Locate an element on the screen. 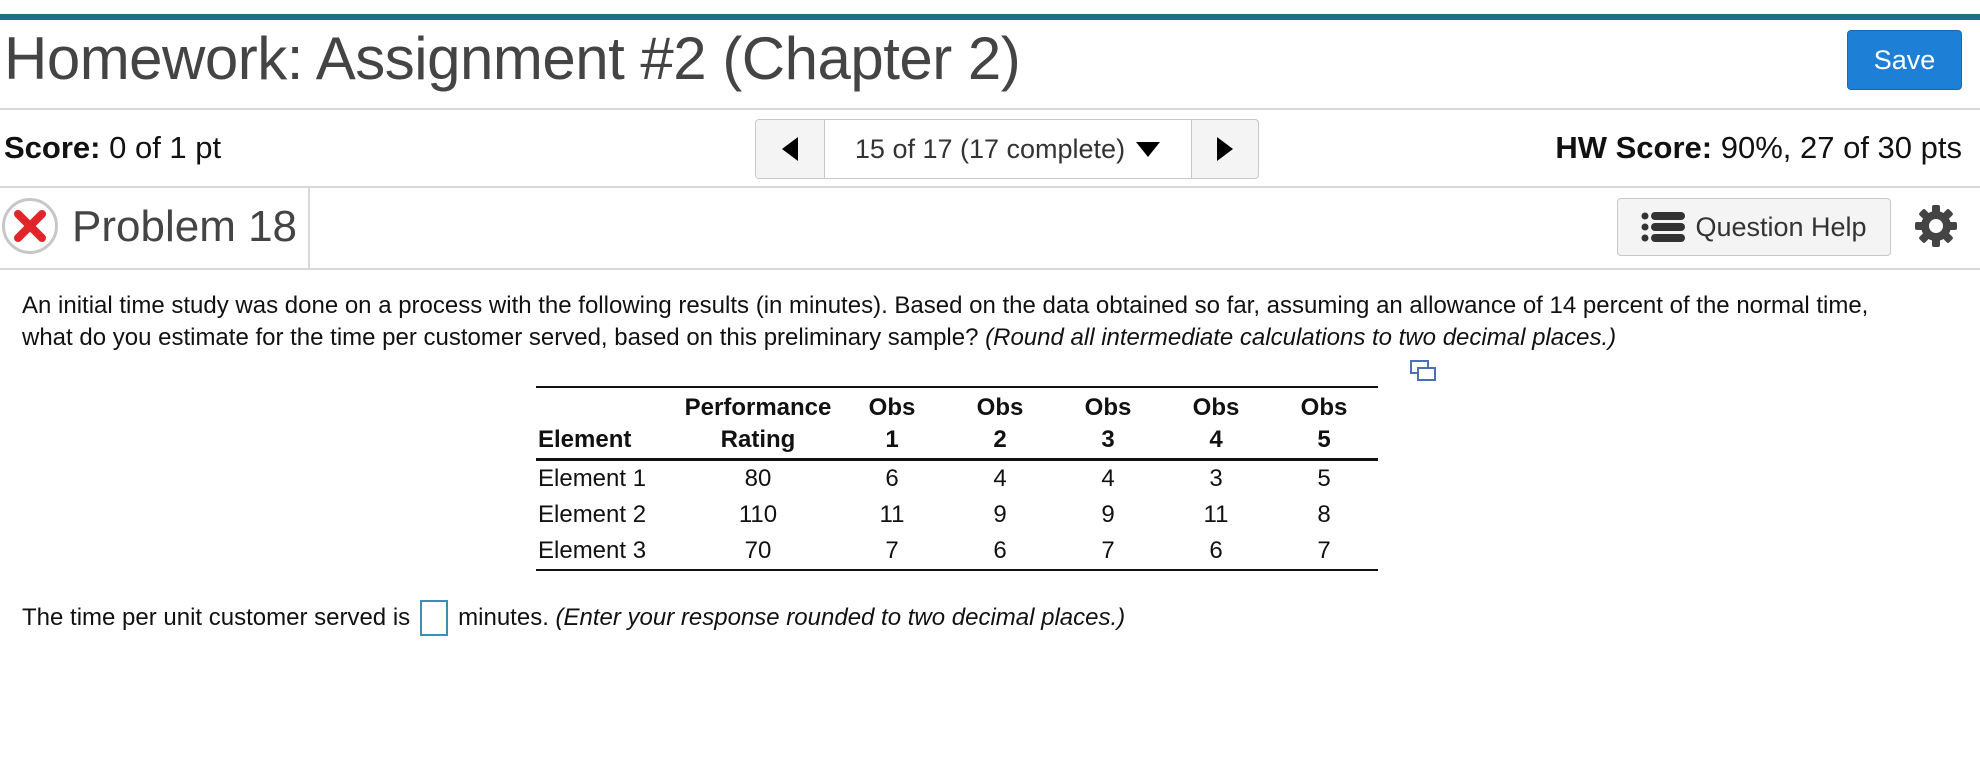  incorrect-status is located at coordinates (30, 226).